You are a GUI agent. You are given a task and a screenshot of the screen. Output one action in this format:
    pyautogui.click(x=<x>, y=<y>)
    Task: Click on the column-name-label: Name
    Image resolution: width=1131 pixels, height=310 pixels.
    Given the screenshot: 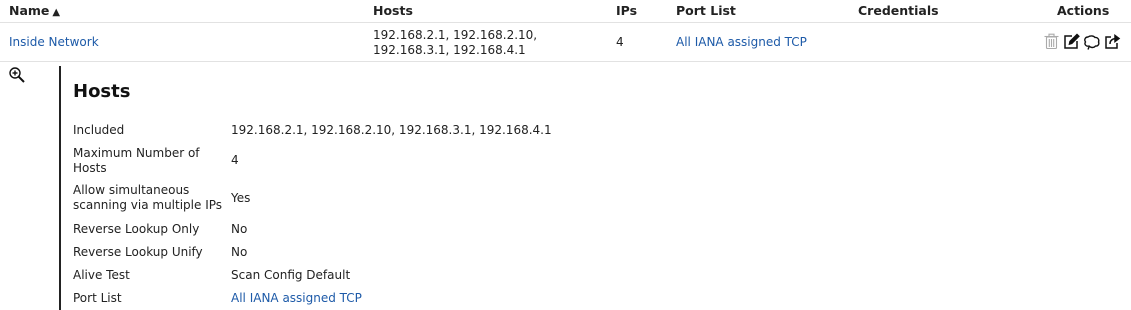 What is the action you would take?
    pyautogui.click(x=29, y=10)
    